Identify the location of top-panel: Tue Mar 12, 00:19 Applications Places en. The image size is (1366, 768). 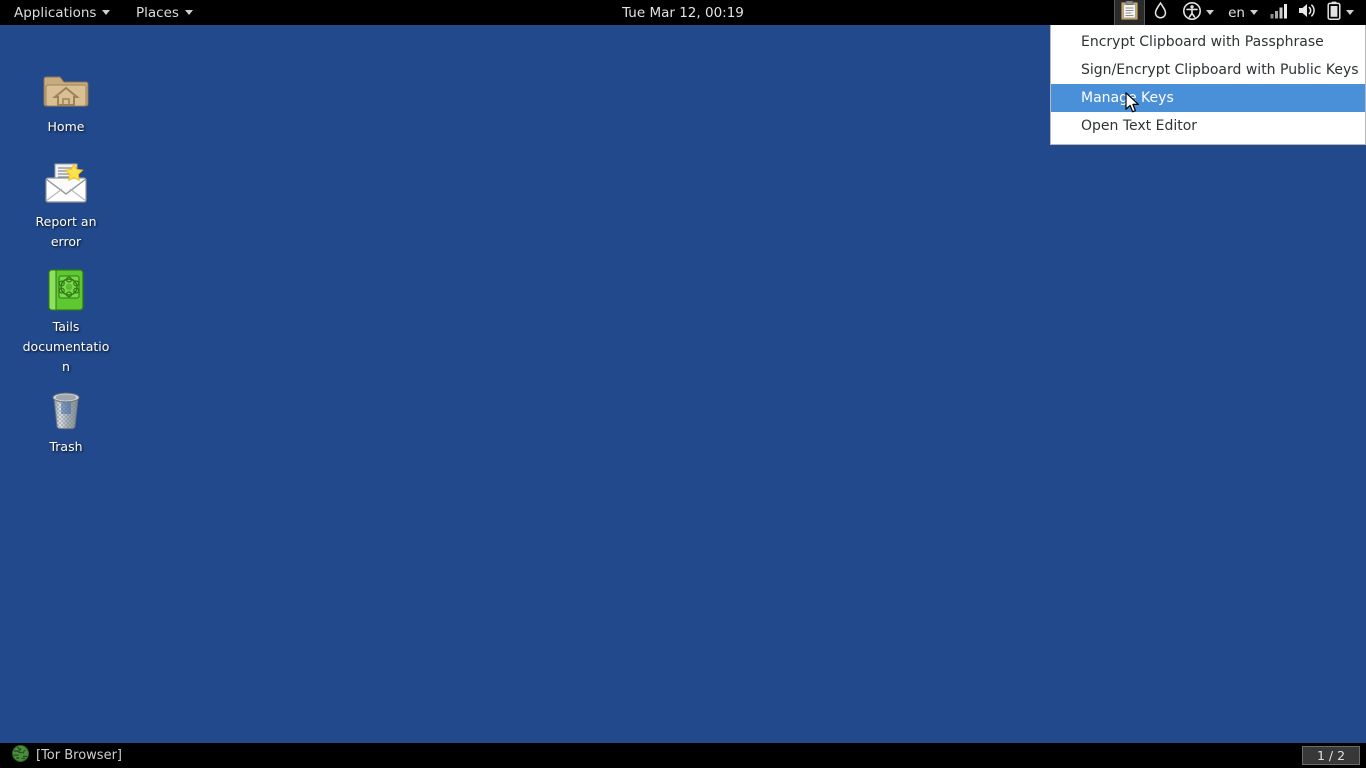
(683, 12).